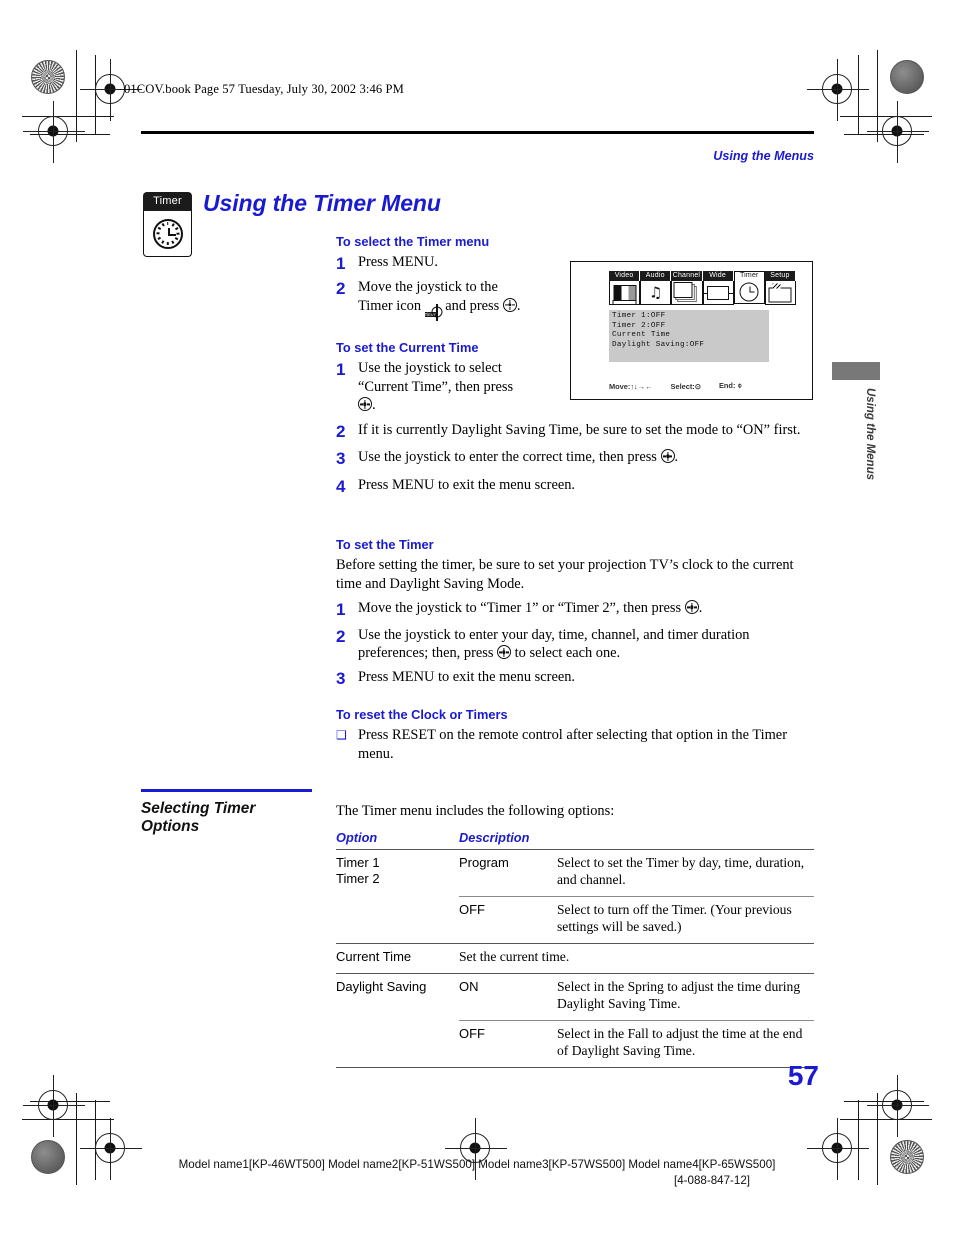 The width and height of the screenshot is (954, 1235). Describe the element at coordinates (749, 292) in the screenshot. I see `clock-icon` at that location.